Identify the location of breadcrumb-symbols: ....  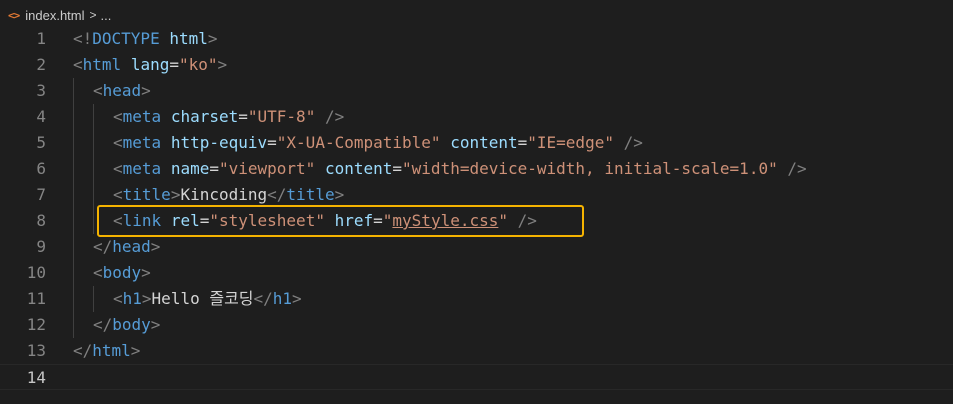
(106, 15).